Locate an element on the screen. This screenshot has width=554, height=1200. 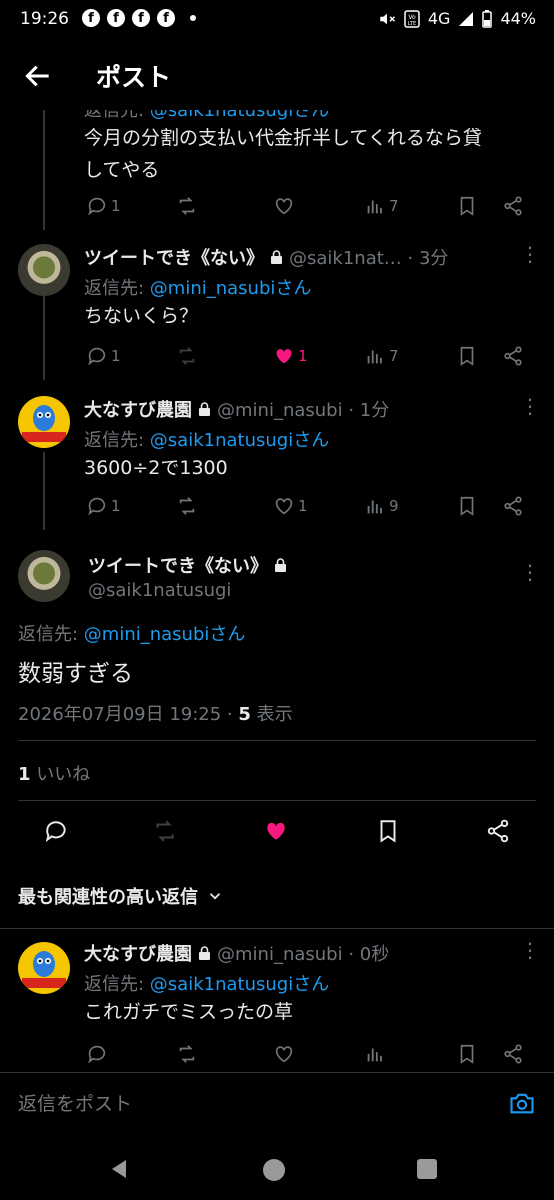
battery-percent: 44% is located at coordinates (518, 18).